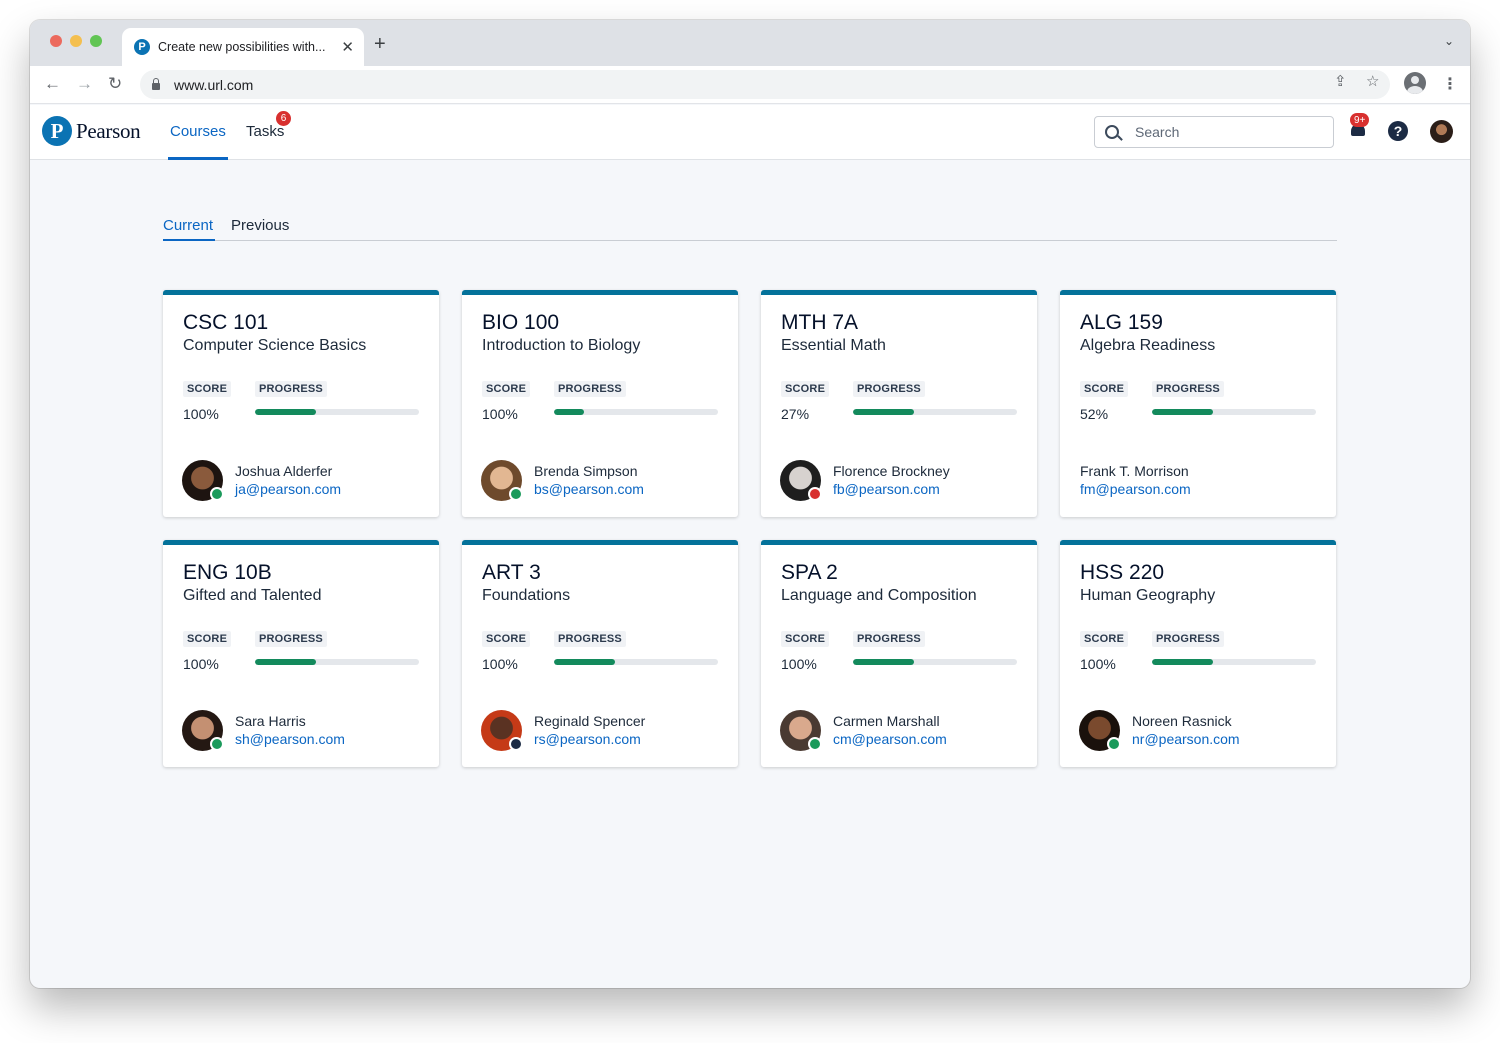 This screenshot has width=1500, height=1043. Describe the element at coordinates (57, 131) in the screenshot. I see `pearson-logo-mark-icon: P` at that location.